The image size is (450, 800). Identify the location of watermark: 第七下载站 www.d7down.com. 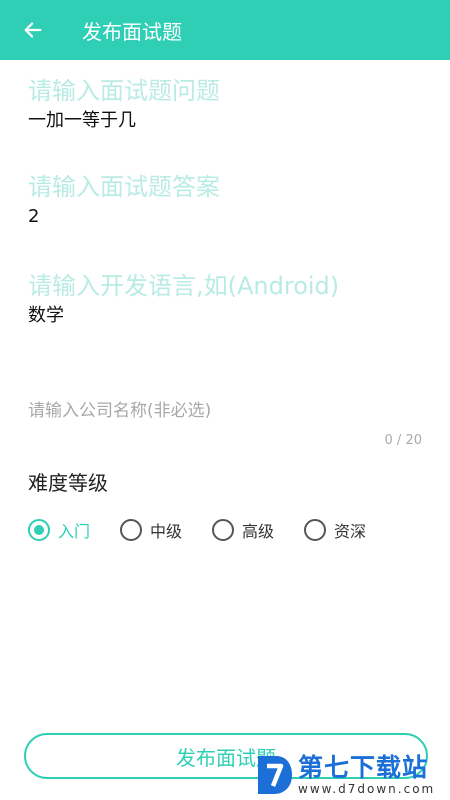
(352, 774).